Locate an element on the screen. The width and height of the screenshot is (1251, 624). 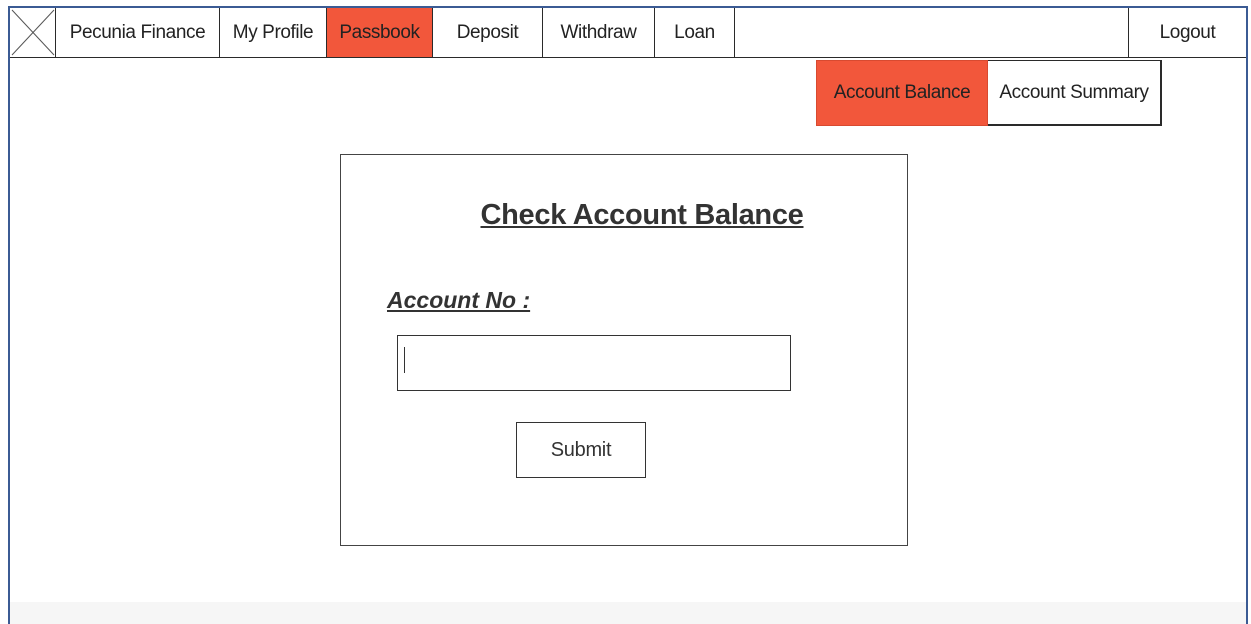
nav-item-deposit: Deposit is located at coordinates (488, 32).